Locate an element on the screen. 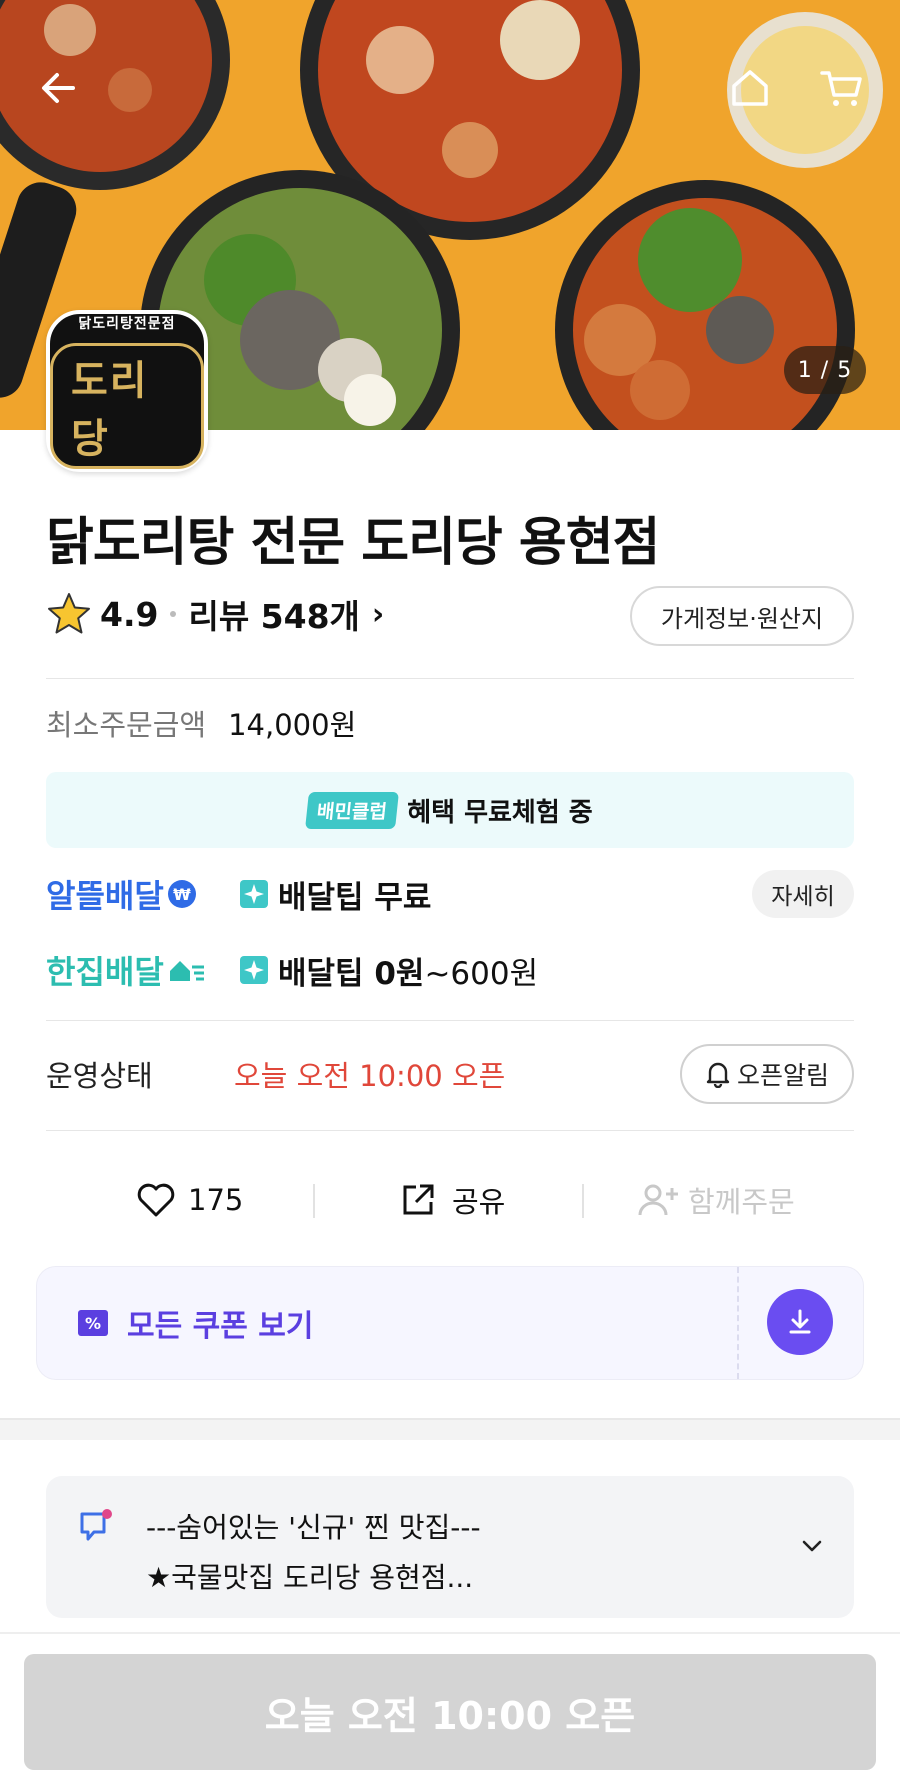  group-order-button: 함께주문 is located at coordinates (716, 1200).